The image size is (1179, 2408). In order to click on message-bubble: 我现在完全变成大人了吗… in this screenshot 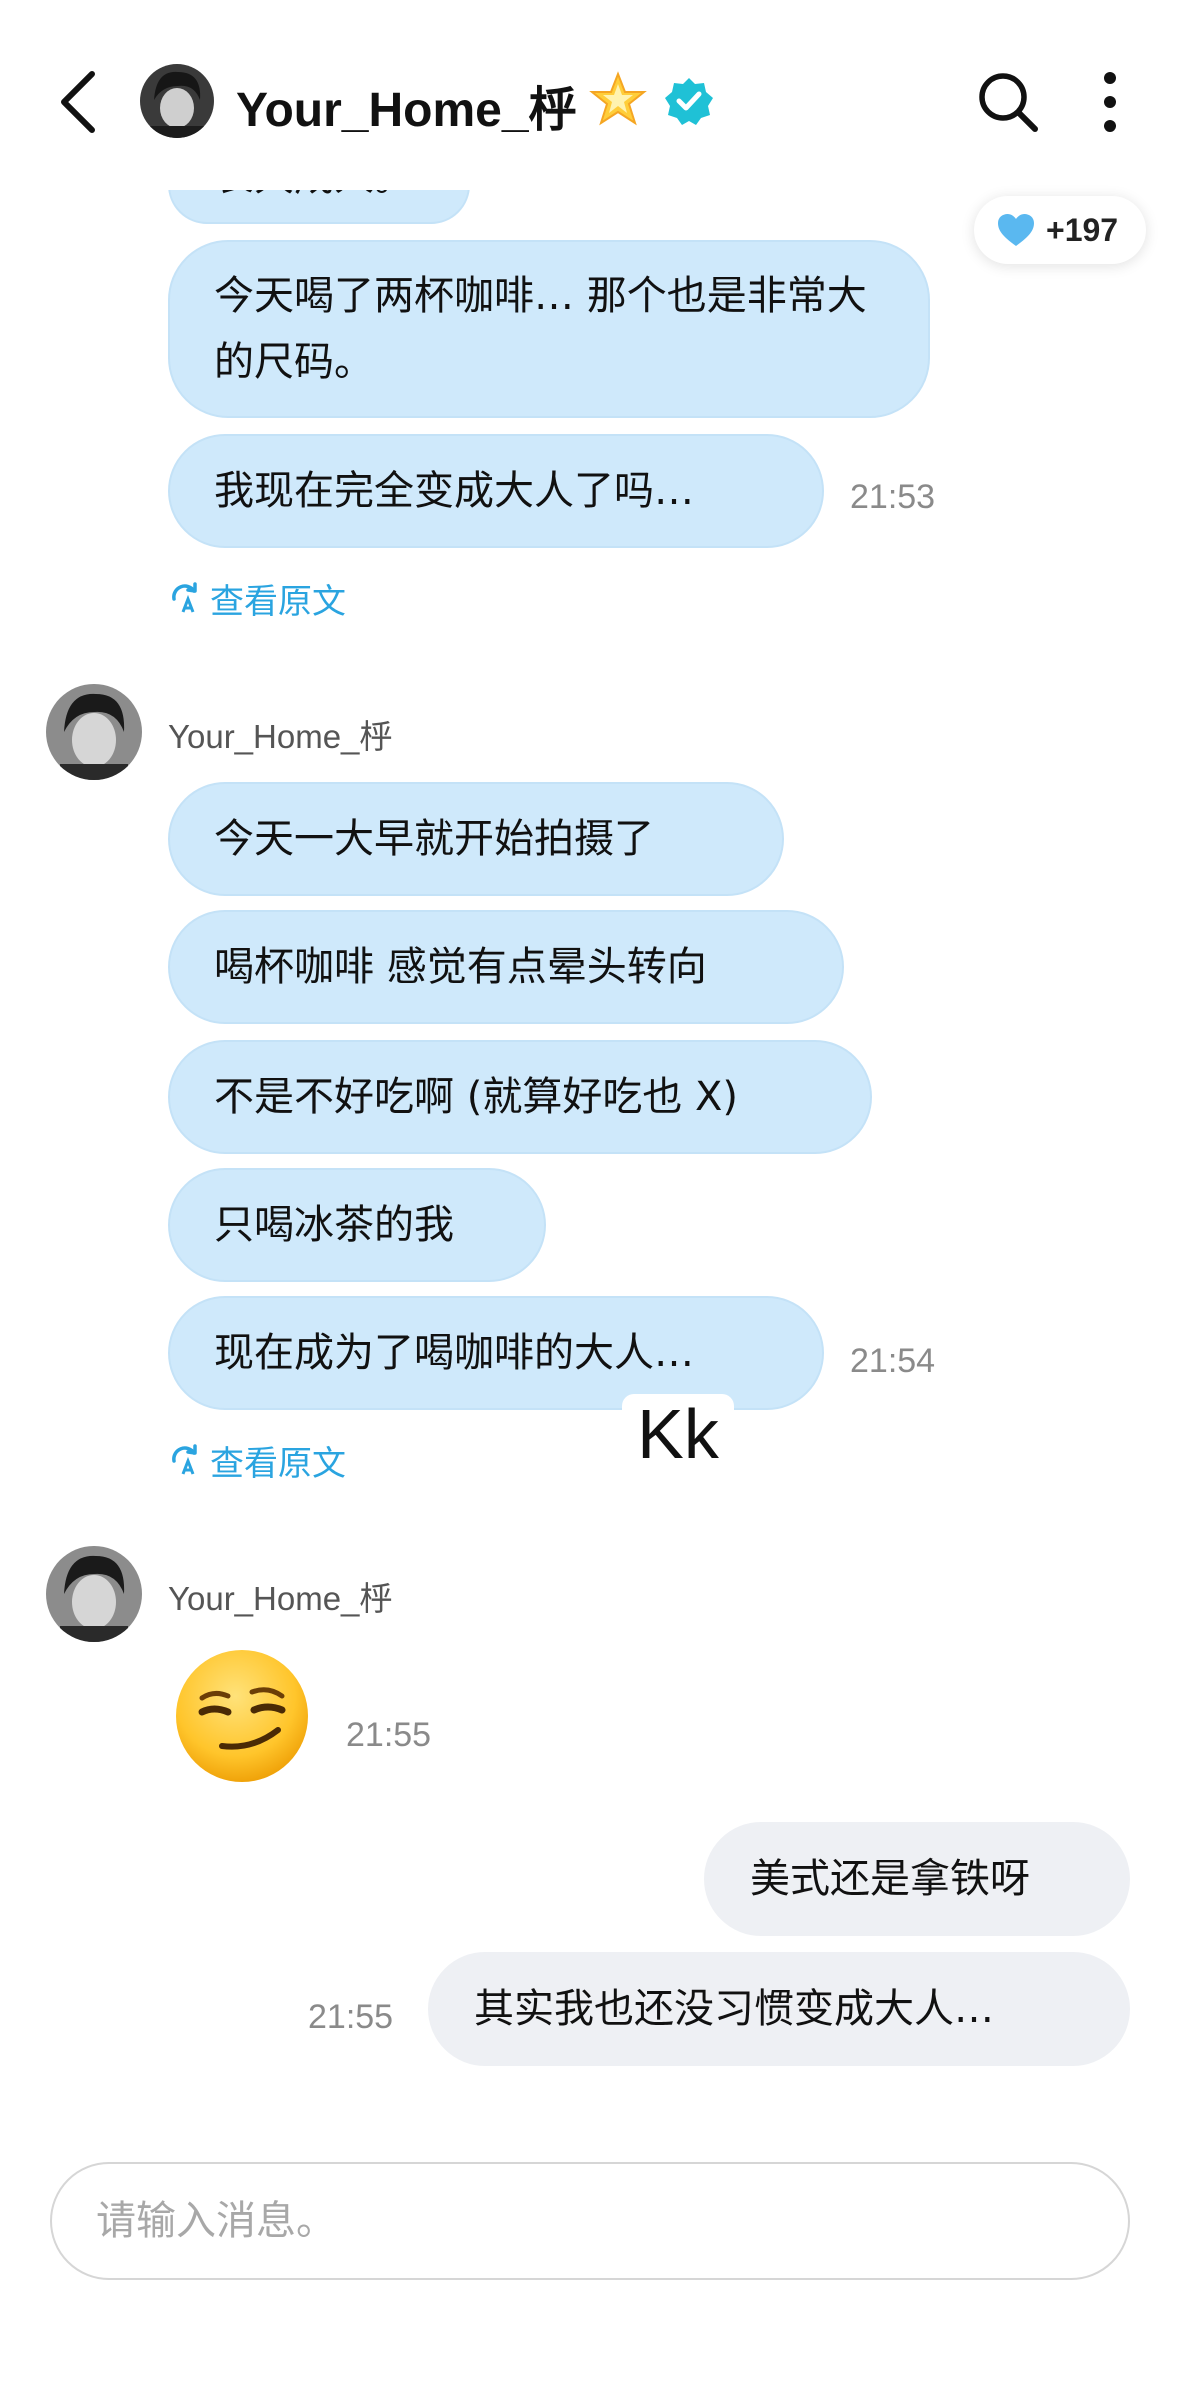, I will do `click(496, 491)`.